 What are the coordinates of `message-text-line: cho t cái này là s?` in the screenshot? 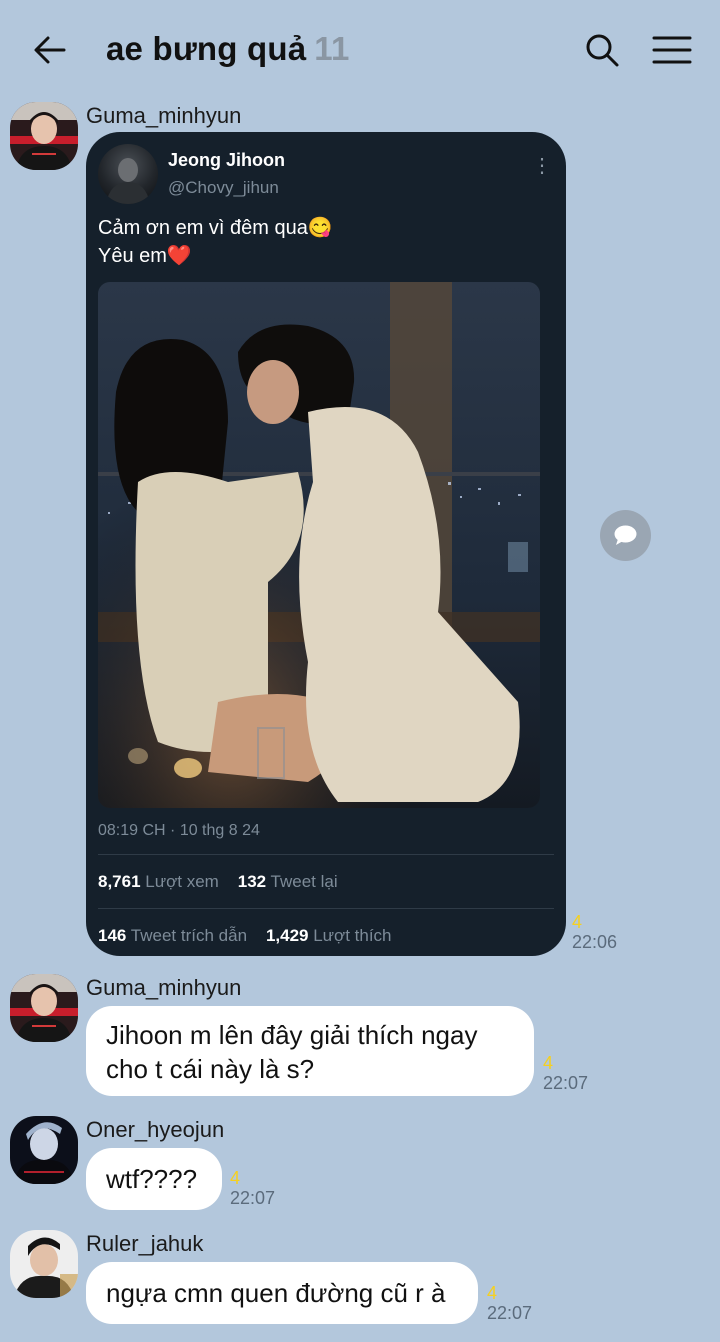 It's located at (210, 1069).